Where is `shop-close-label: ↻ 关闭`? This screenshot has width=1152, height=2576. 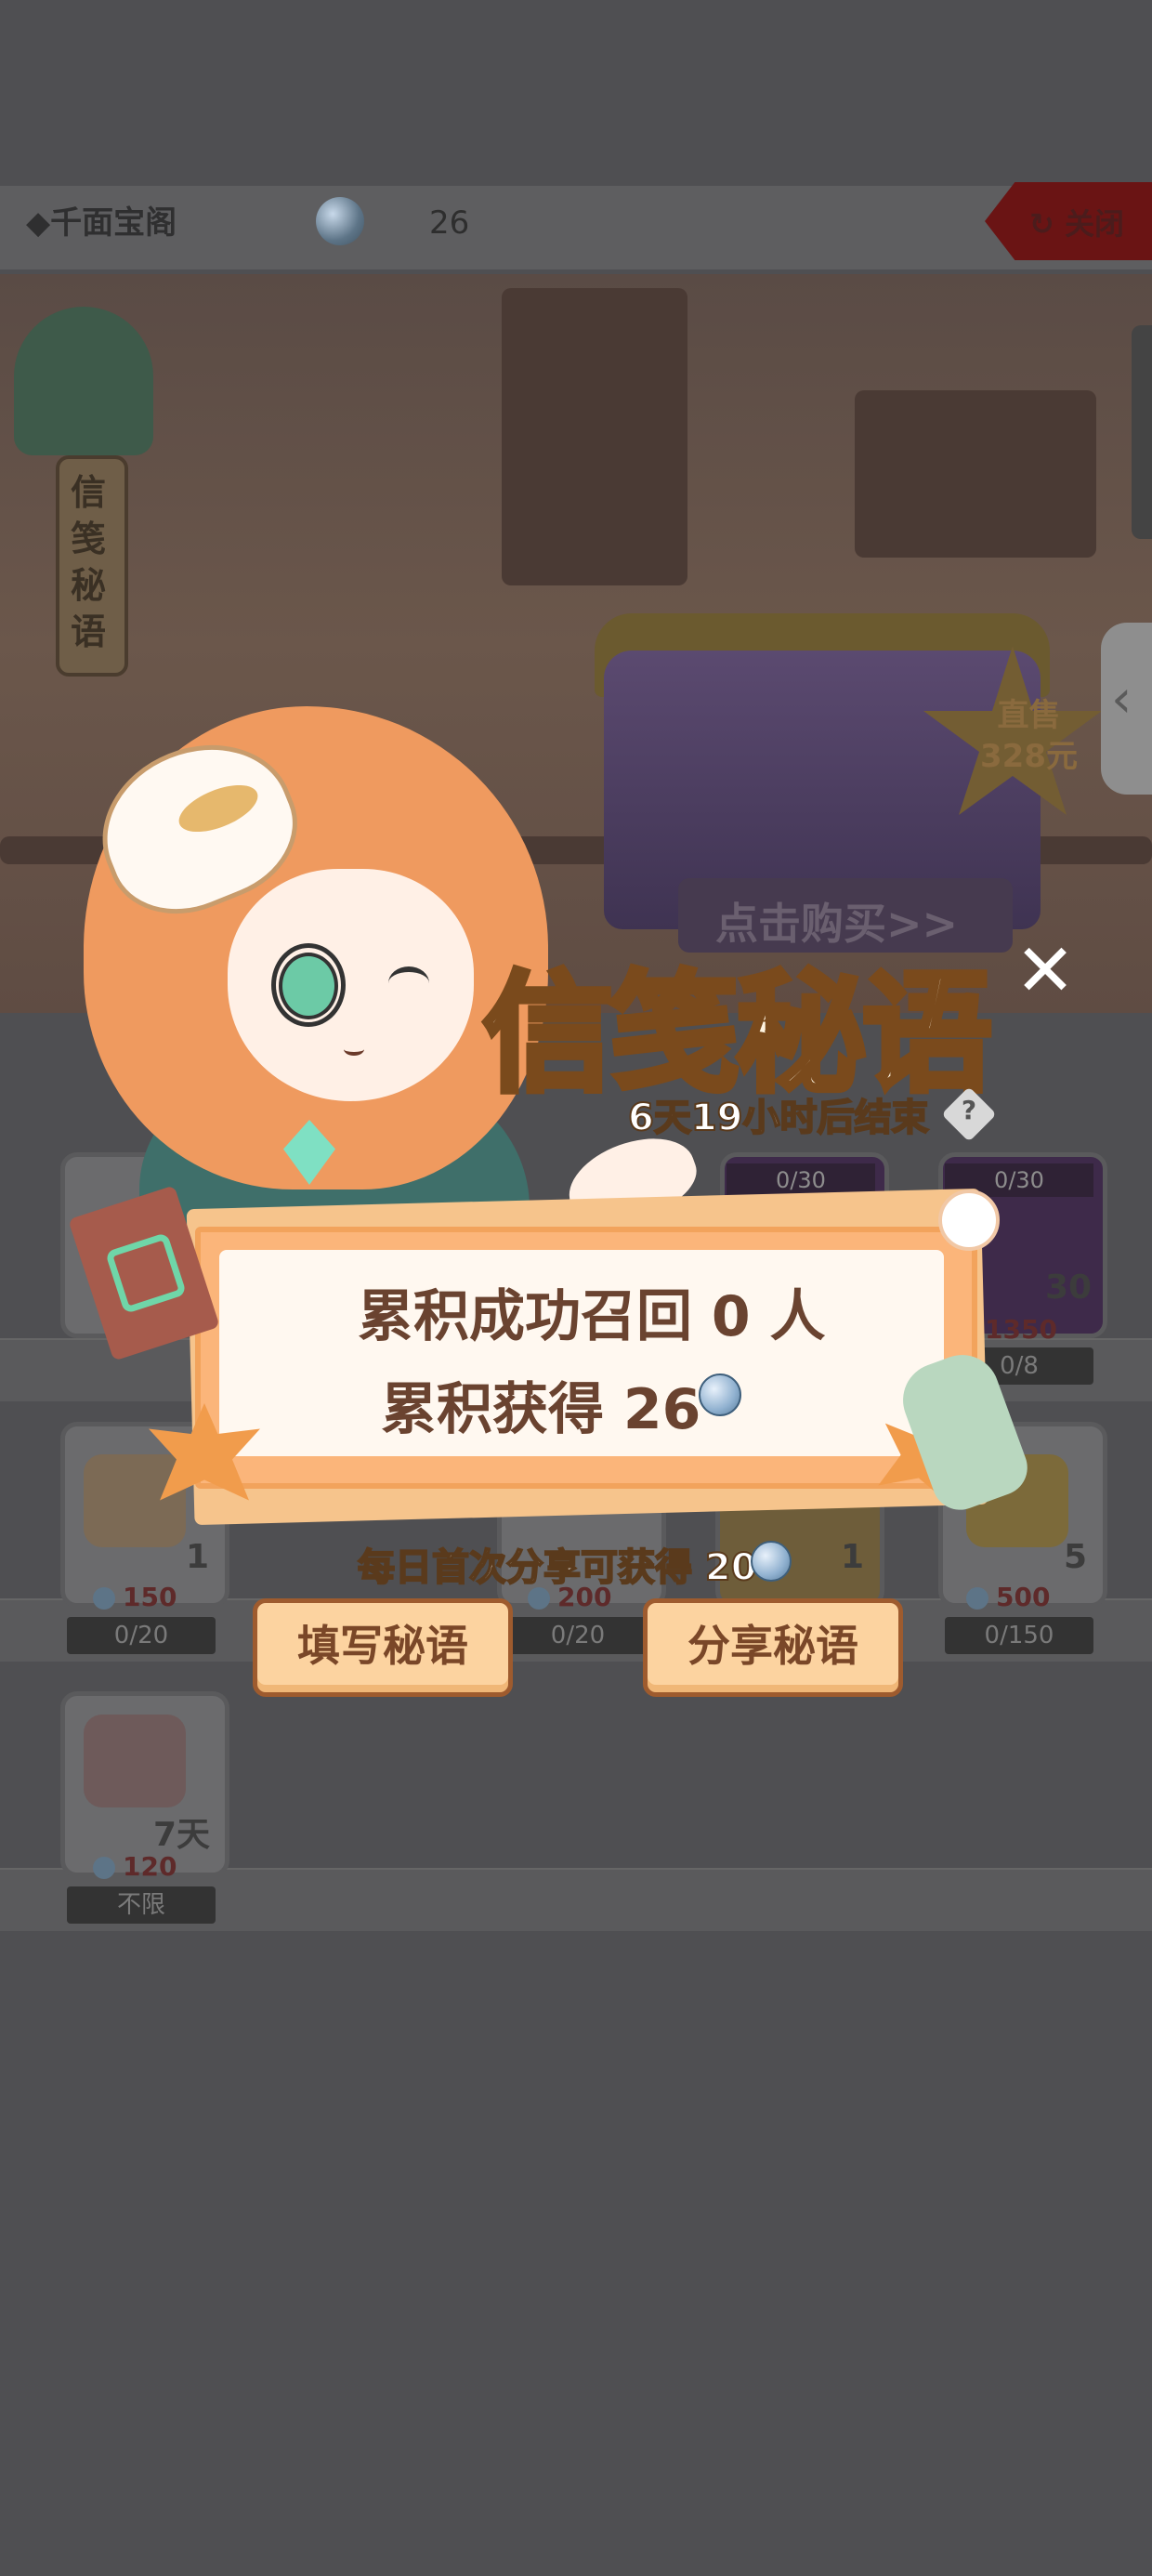 shop-close-label: ↻ 关闭 is located at coordinates (1076, 224).